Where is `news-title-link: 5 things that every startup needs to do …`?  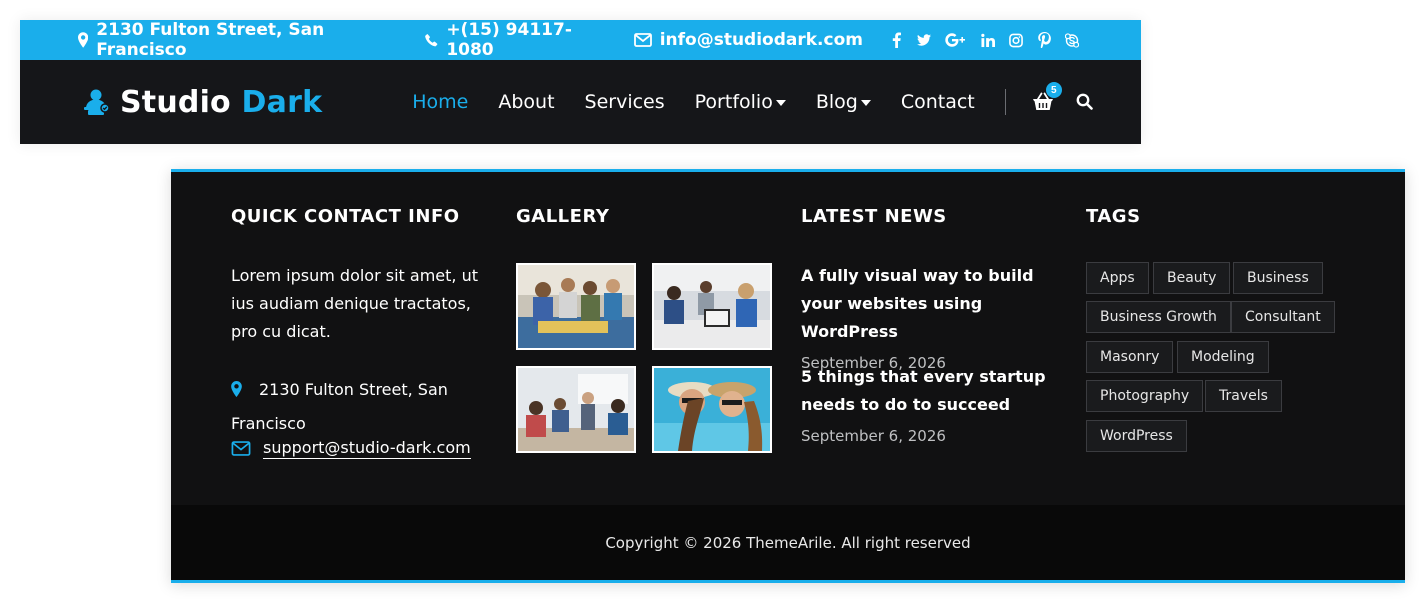
news-title-link: 5 things that every startup needs to do … is located at coordinates (931, 391).